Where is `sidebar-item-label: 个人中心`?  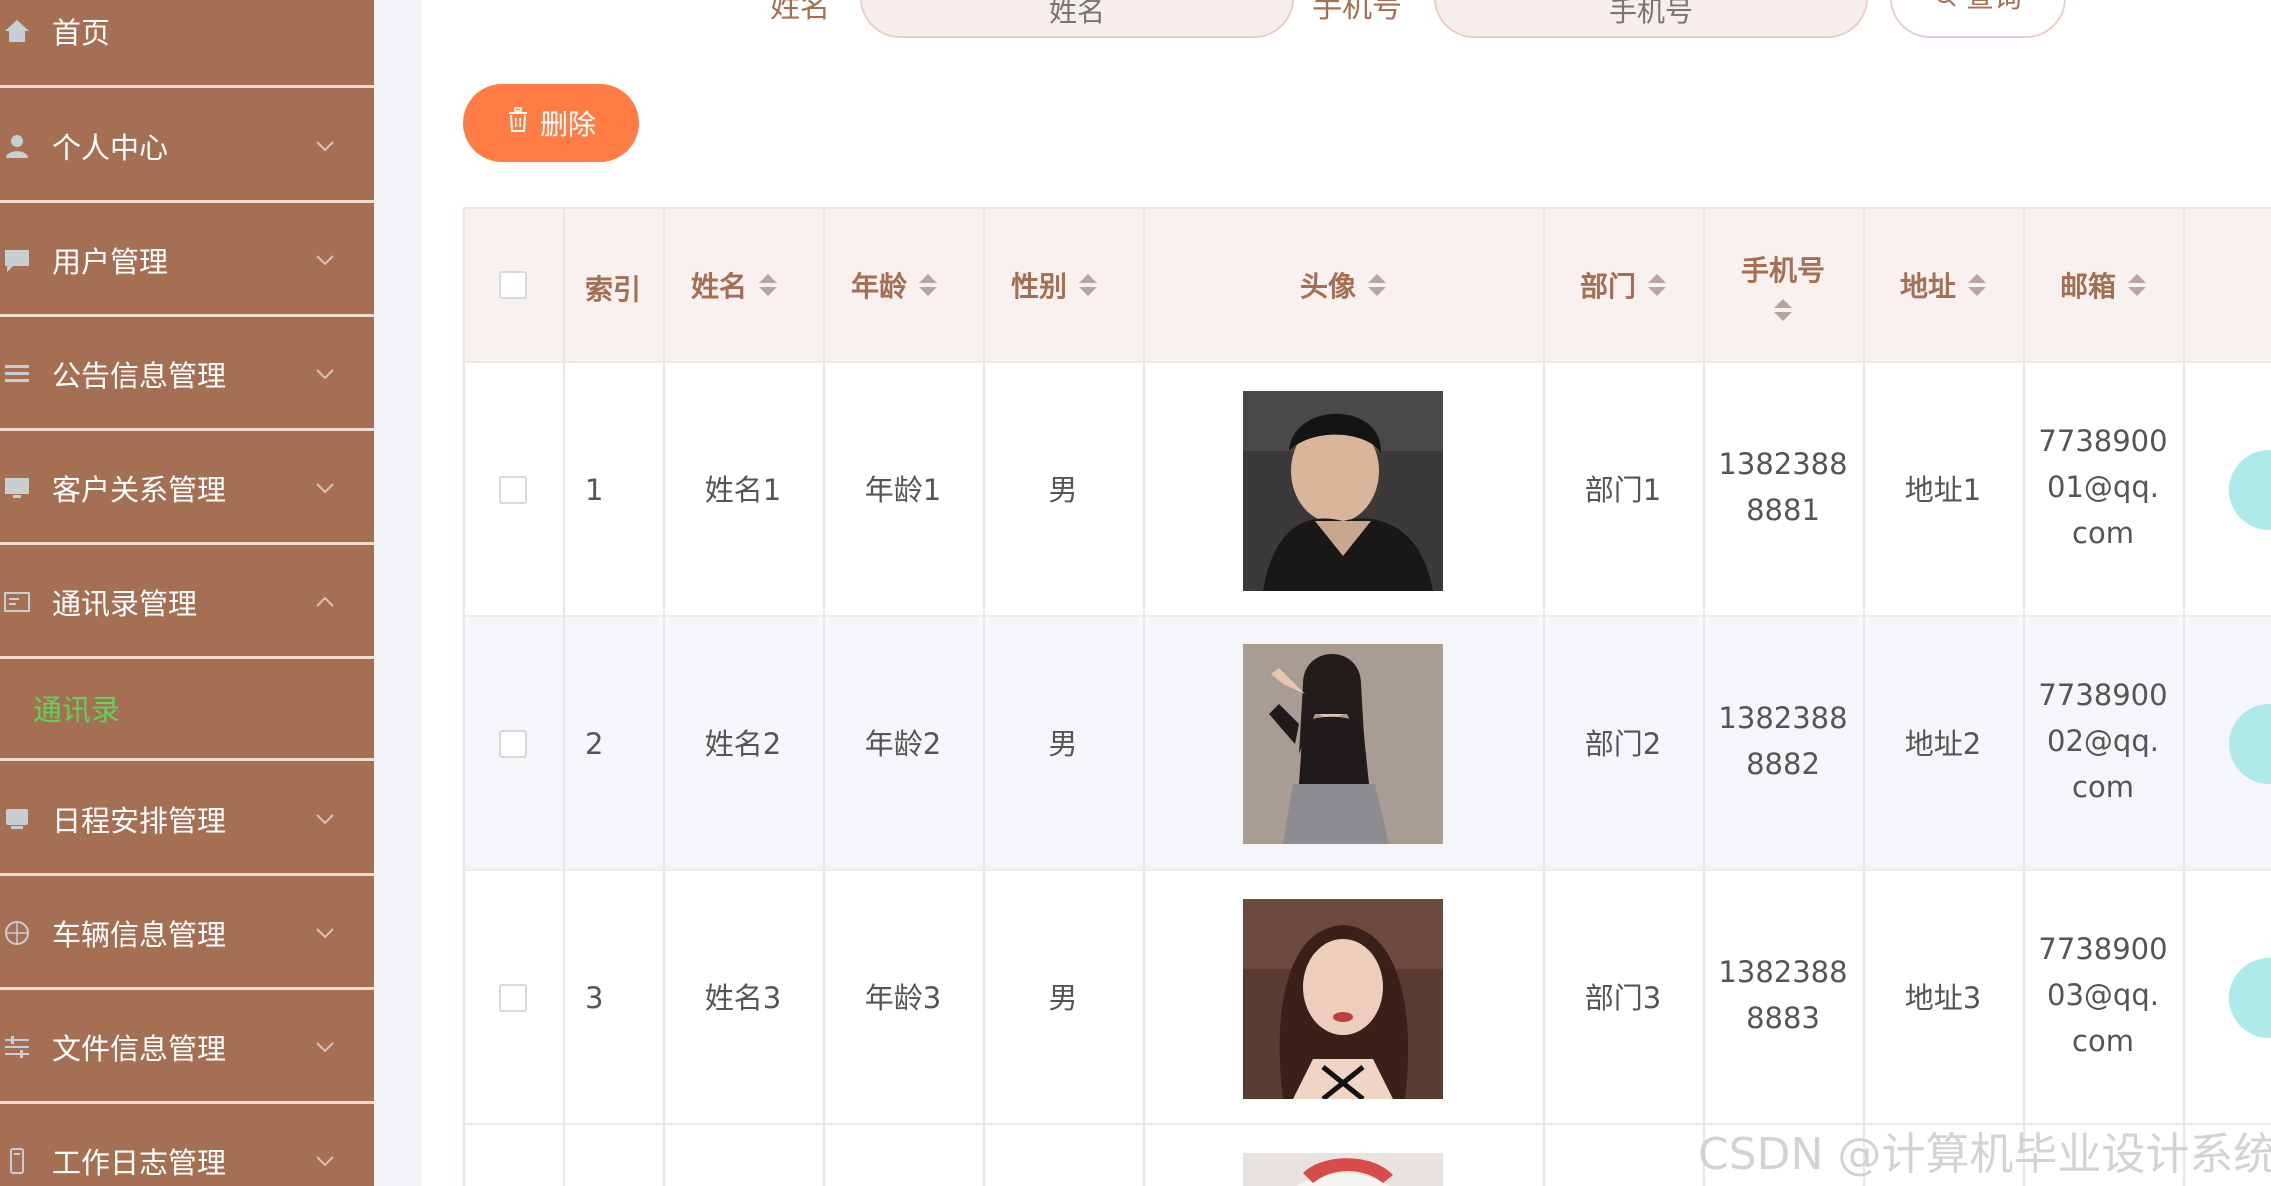
sidebar-item-label: 个人中心 is located at coordinates (110, 147).